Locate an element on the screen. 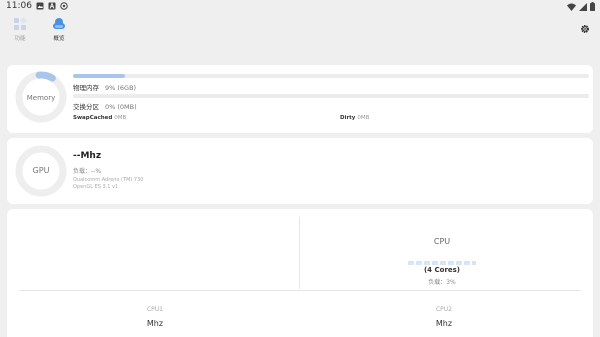 This screenshot has width=600, height=337. swap-cached-label: SwapCached is located at coordinates (93, 118).